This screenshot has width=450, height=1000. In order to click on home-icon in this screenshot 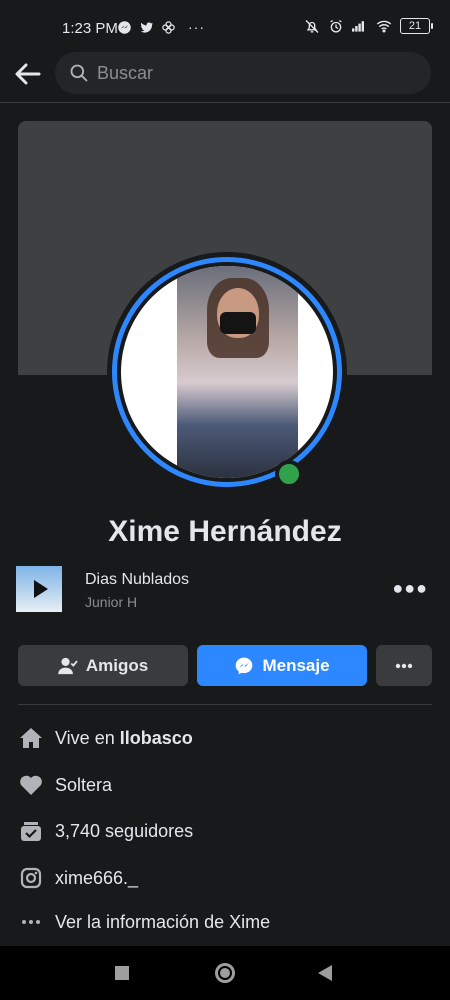, I will do `click(31, 738)`.